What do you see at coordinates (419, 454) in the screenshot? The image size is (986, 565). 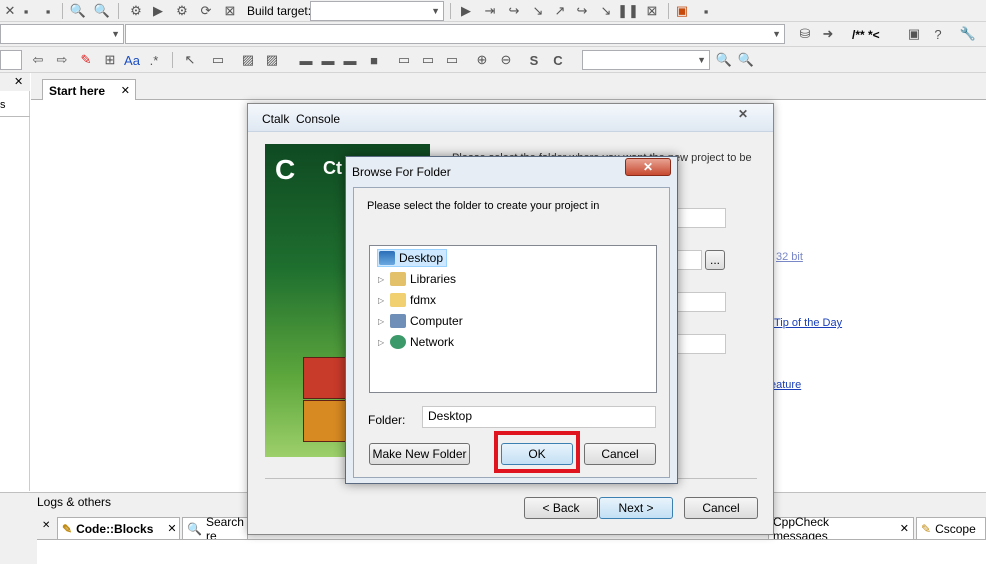 I see `make-new-folder-button: Make New Folder` at bounding box center [419, 454].